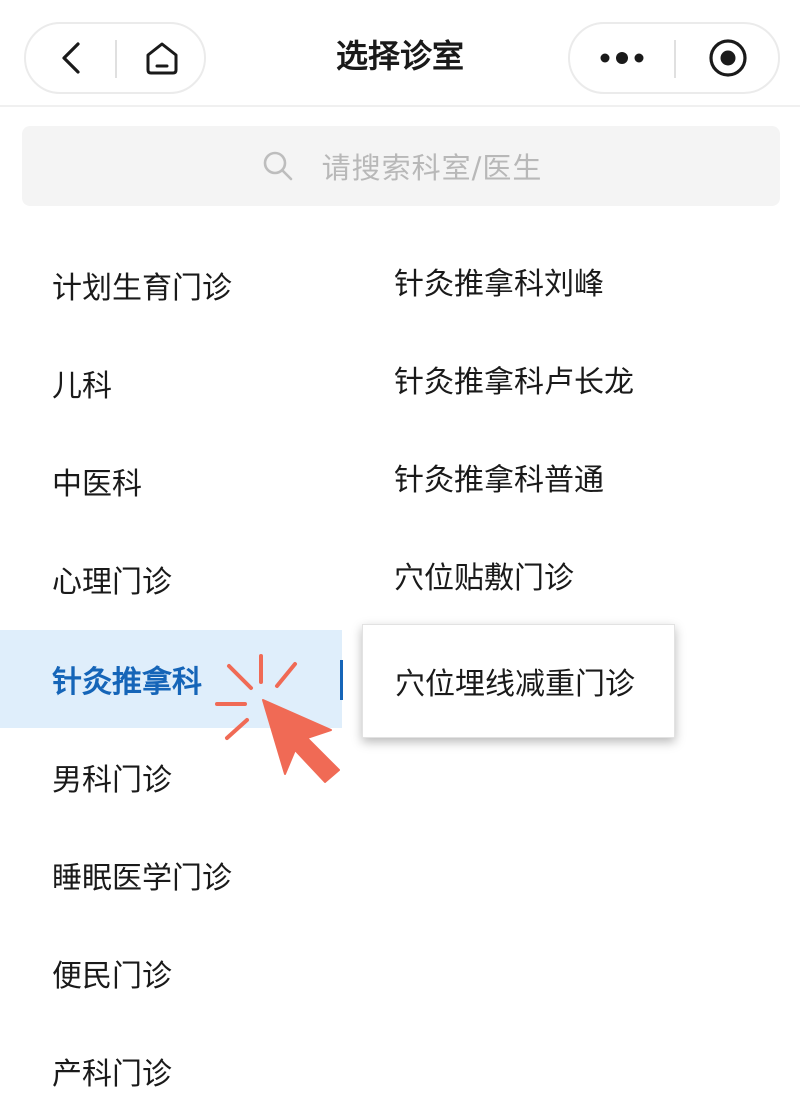 The image size is (800, 1120). I want to click on department-label: 睡眠医学门诊, so click(142, 878).